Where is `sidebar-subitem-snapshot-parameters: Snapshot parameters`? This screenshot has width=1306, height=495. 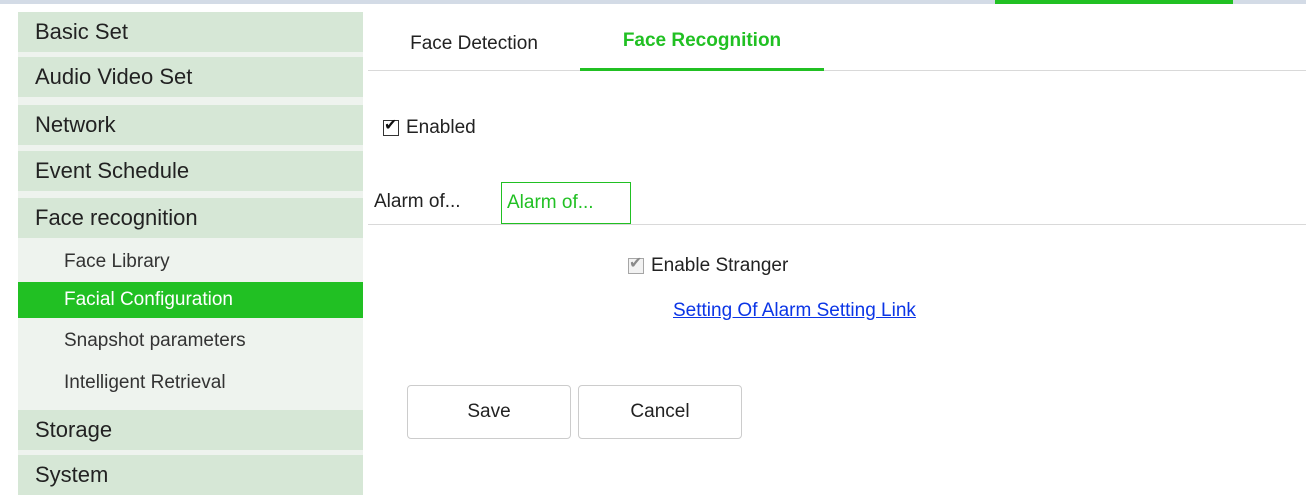 sidebar-subitem-snapshot-parameters: Snapshot parameters is located at coordinates (190, 341).